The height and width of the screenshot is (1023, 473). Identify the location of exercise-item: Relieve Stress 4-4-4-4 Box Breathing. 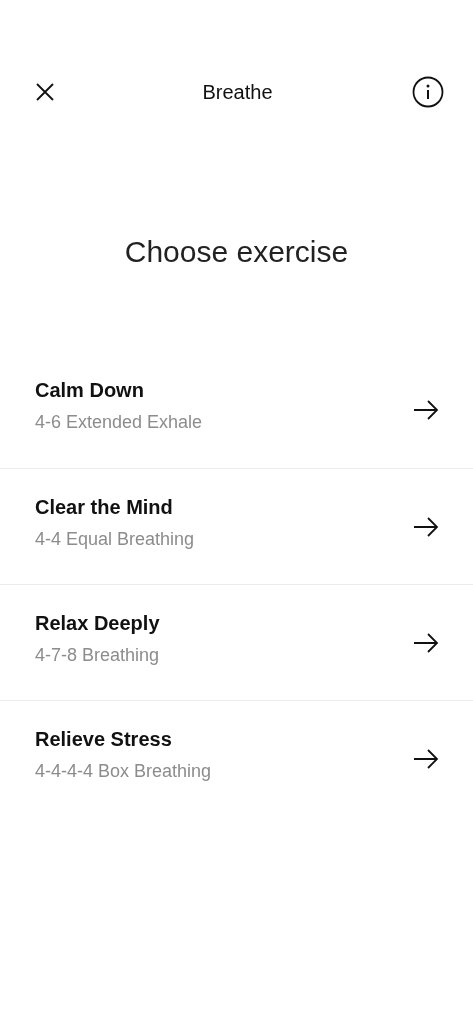
(236, 758).